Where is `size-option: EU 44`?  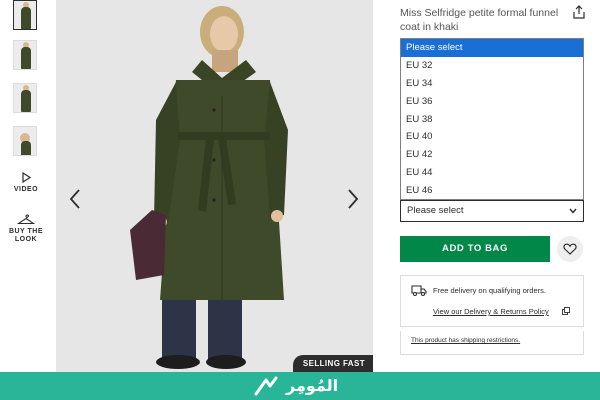
size-option: EU 44 is located at coordinates (492, 173).